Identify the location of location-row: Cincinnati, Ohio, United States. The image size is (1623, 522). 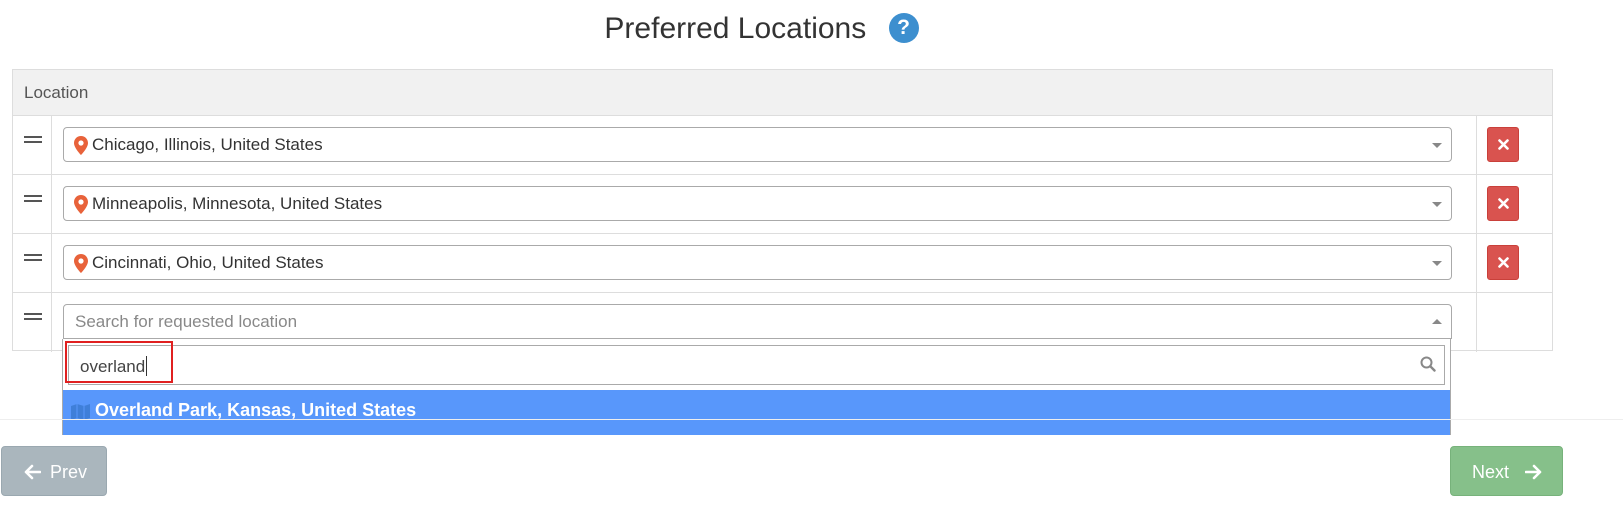
(782, 263).